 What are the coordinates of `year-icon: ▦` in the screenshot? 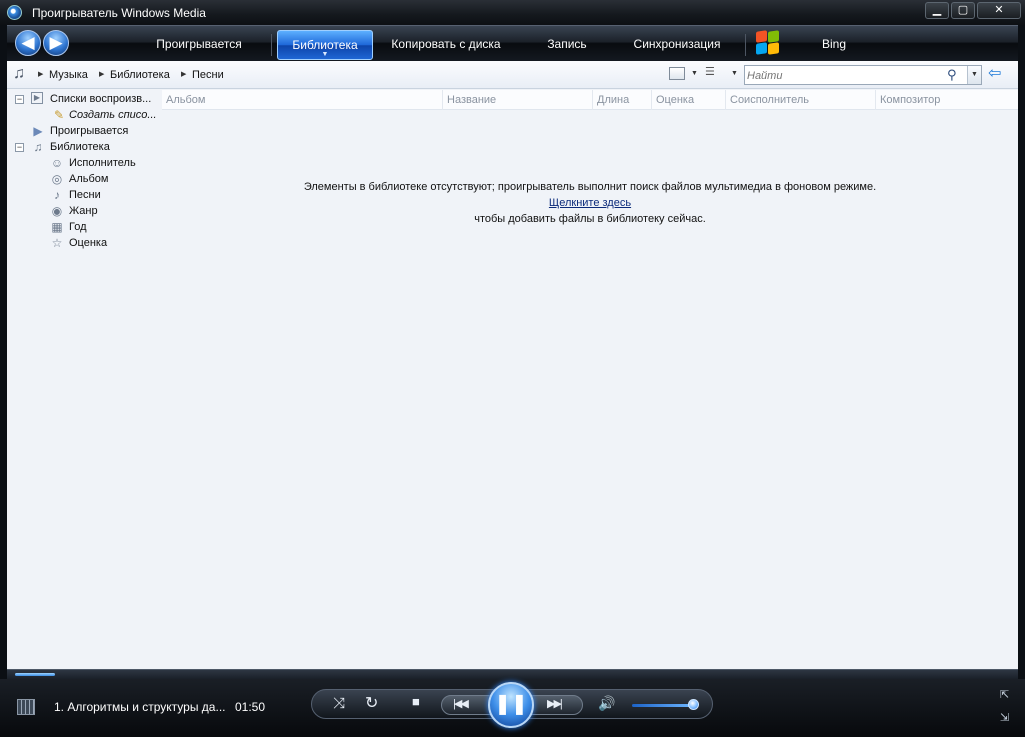 It's located at (57, 227).